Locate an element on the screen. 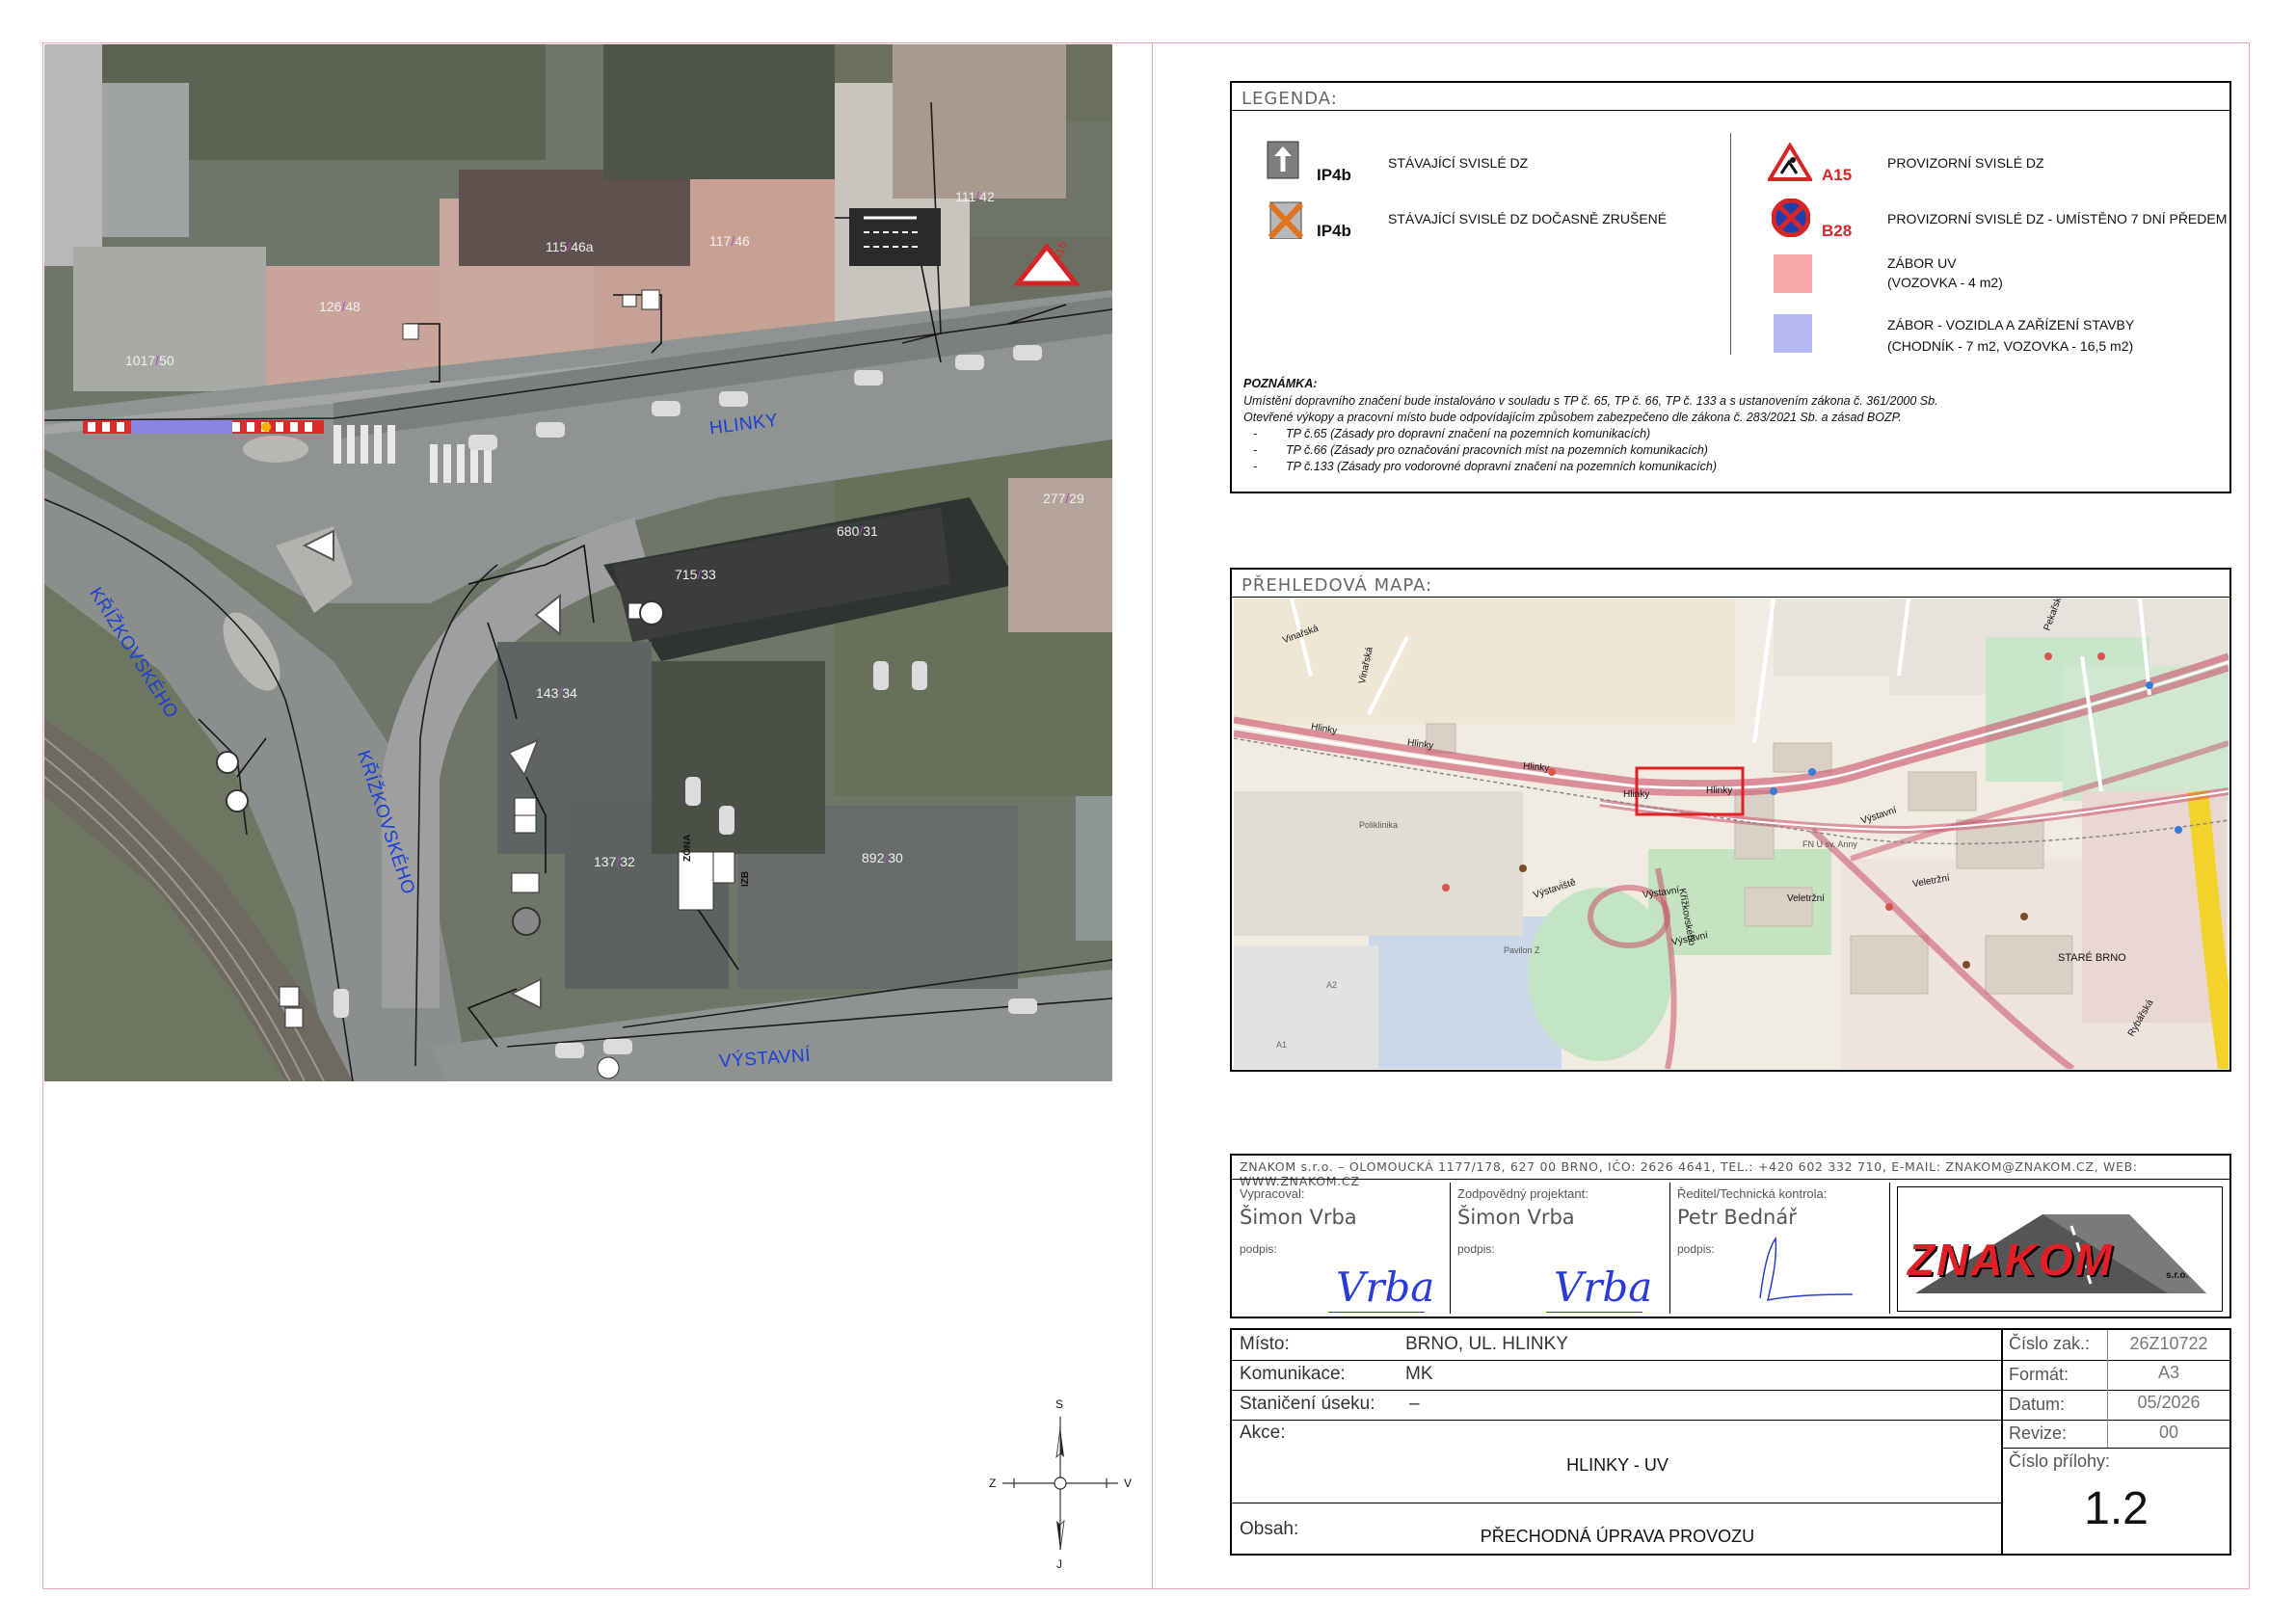 The height and width of the screenshot is (1623, 2296). datum-label: Datum: is located at coordinates (2037, 1404).